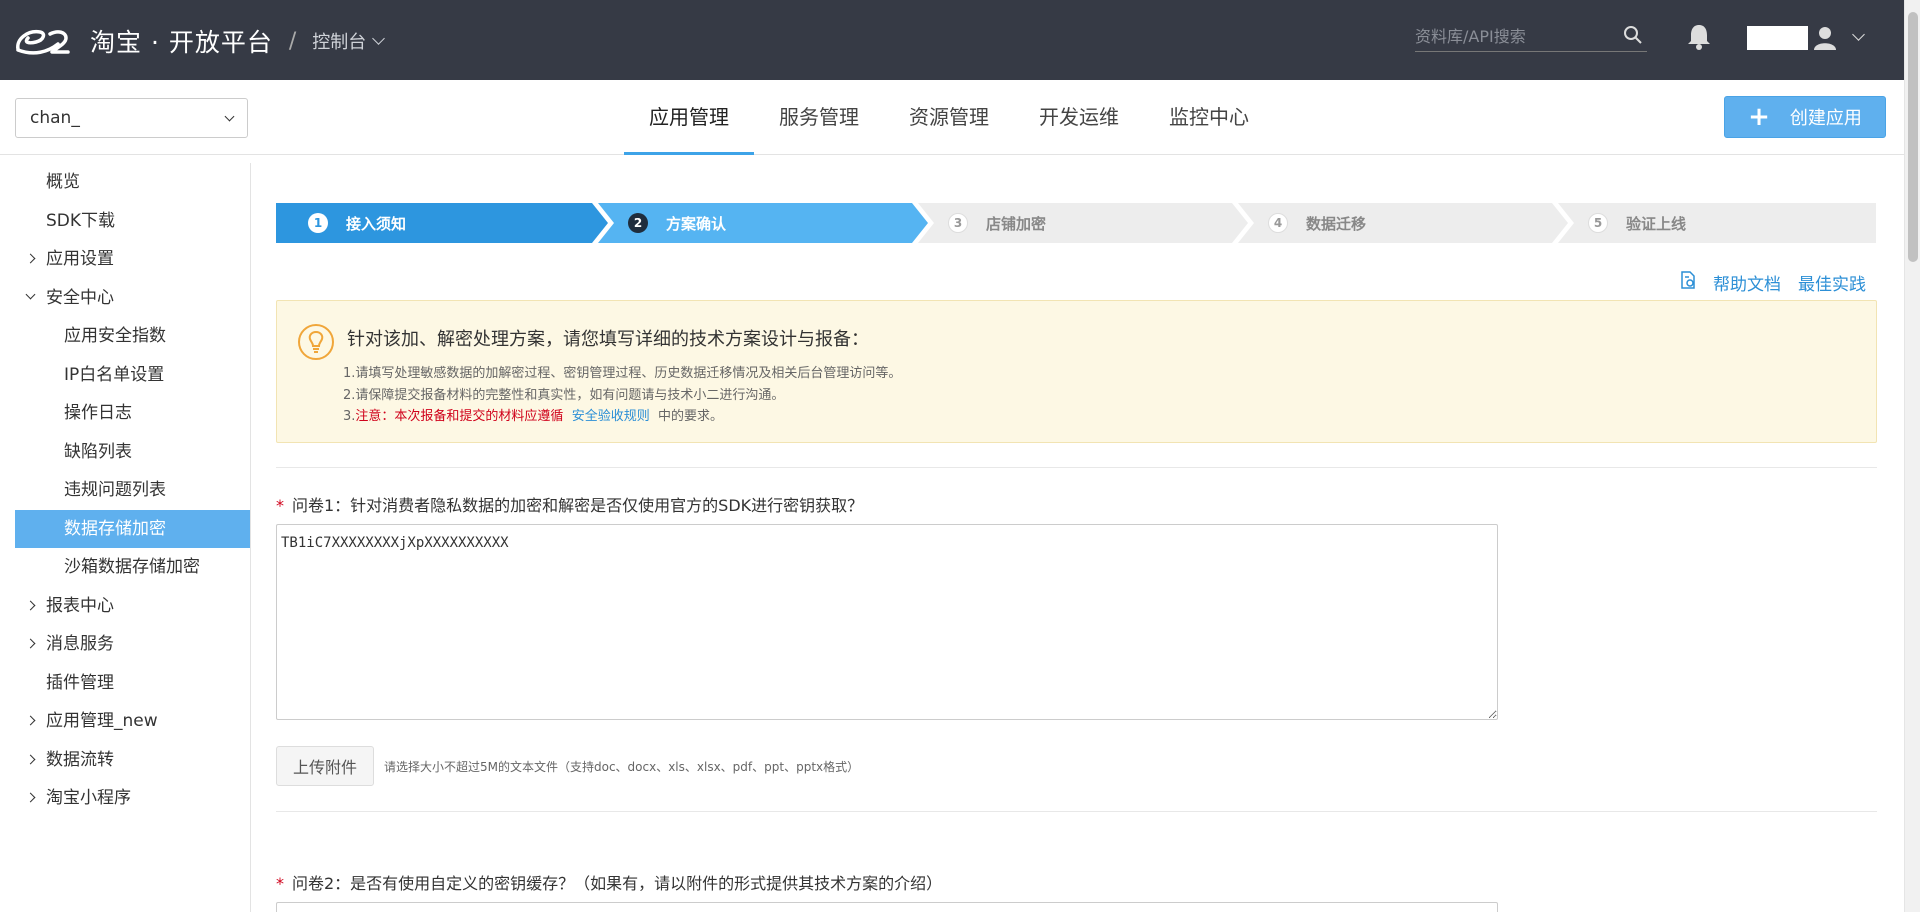 The image size is (1920, 912). What do you see at coordinates (1278, 223) in the screenshot?
I see `step-number: 4` at bounding box center [1278, 223].